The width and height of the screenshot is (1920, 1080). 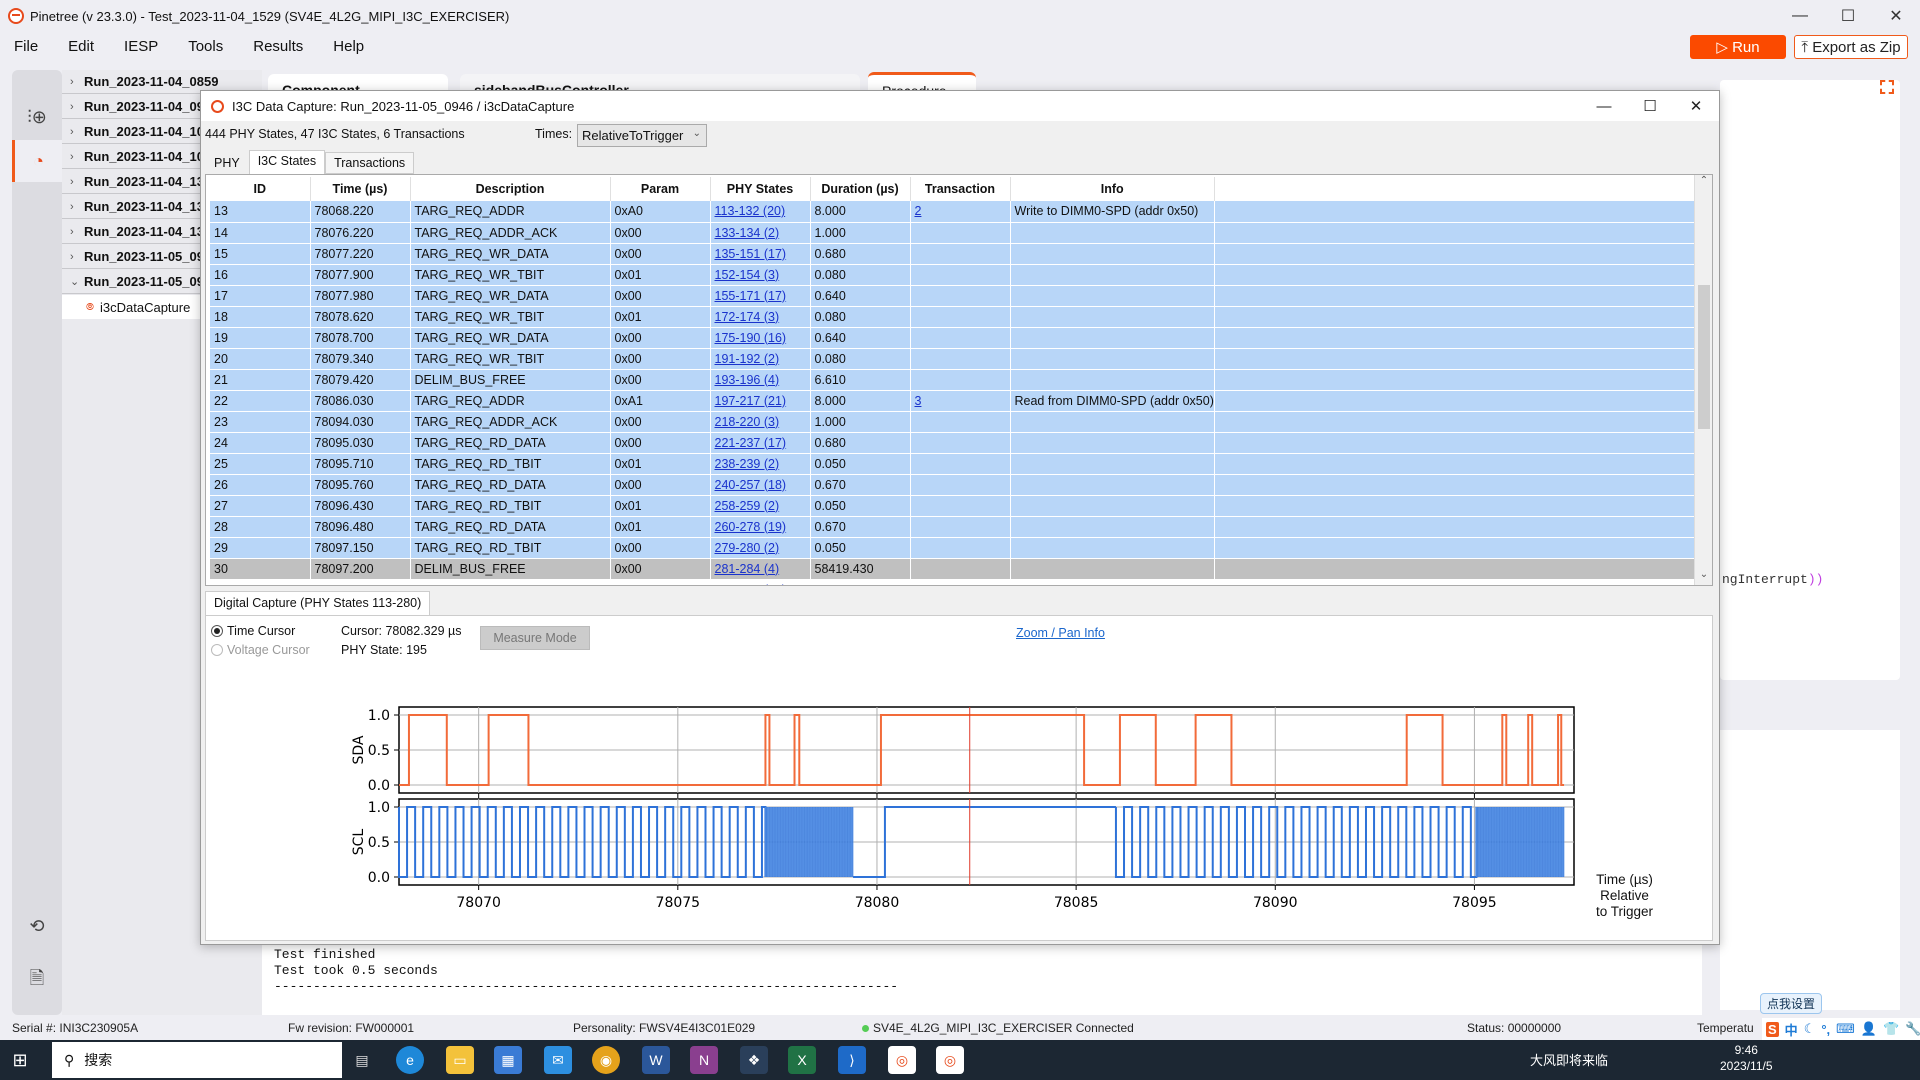 I want to click on taskbar-clock: 9:46 2023/11/5, so click(x=1746, y=1058).